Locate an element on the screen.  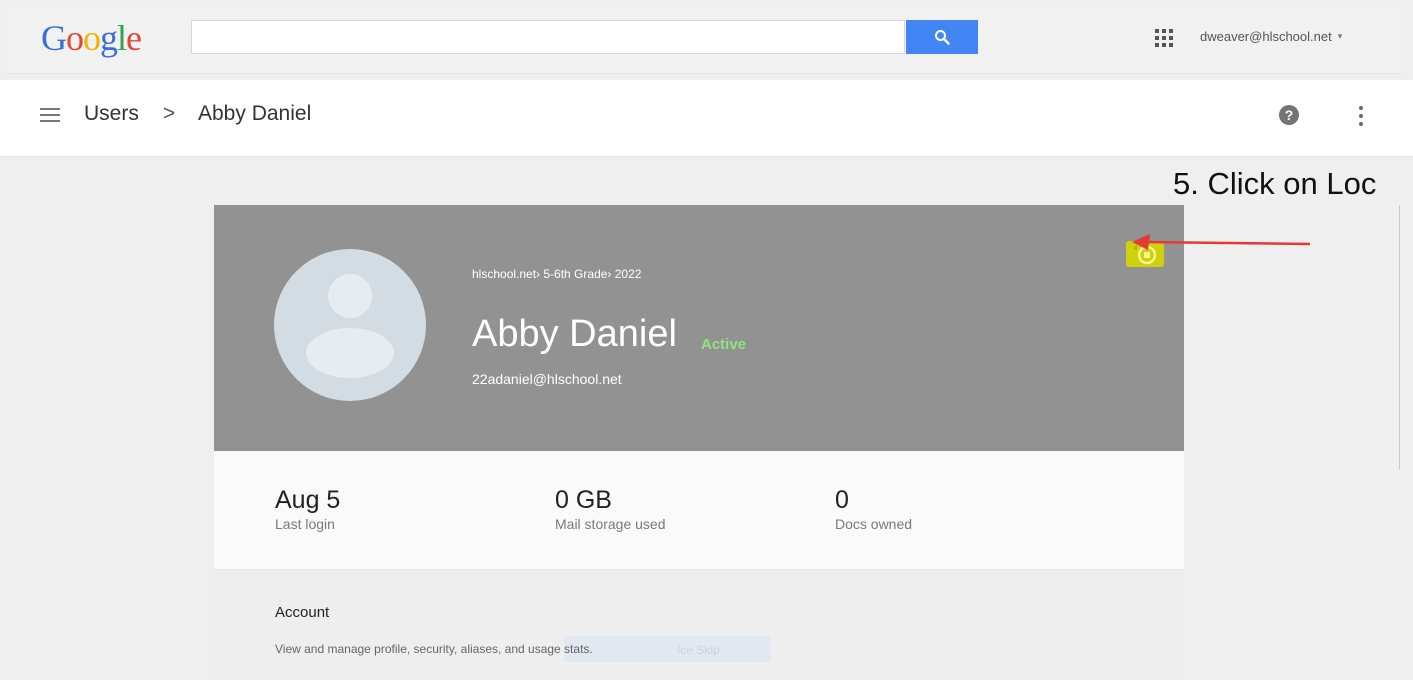
user-email: 22adaniel@hlschool.net is located at coordinates (547, 379).